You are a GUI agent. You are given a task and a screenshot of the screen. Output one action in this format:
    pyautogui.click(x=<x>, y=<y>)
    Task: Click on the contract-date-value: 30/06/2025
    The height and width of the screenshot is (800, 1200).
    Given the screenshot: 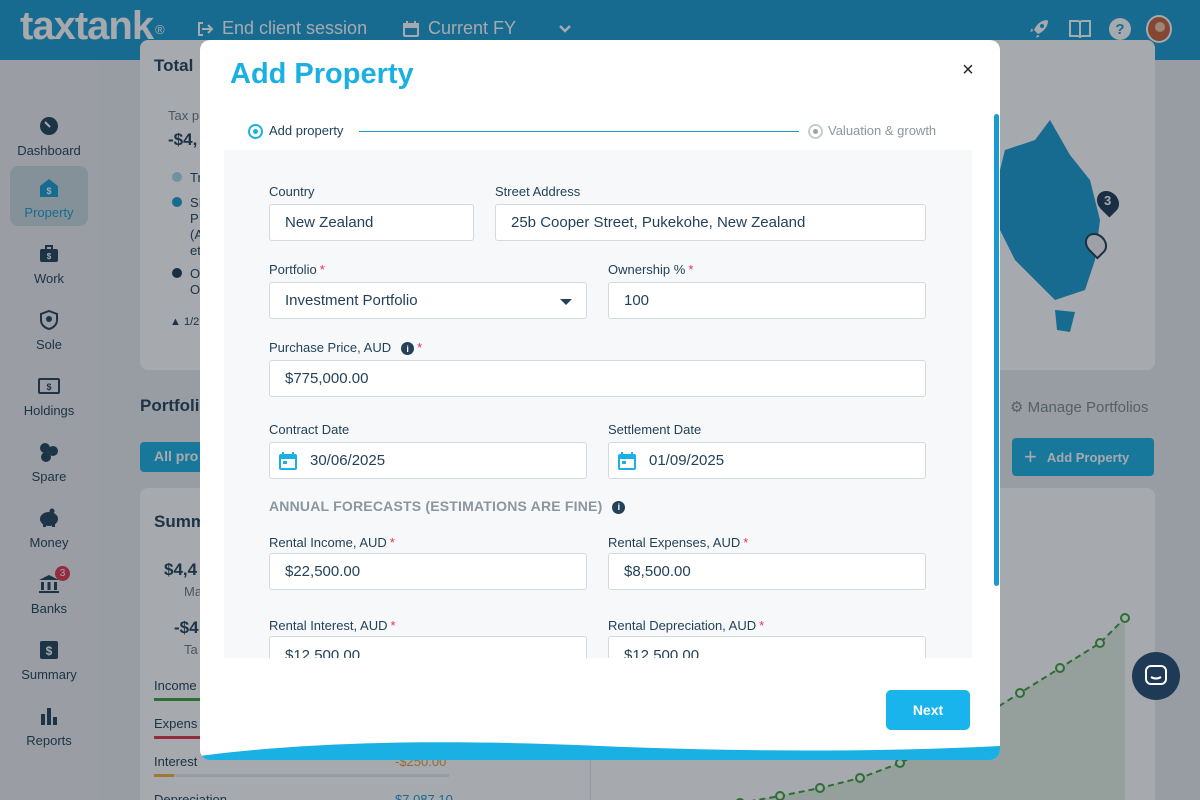 What is the action you would take?
    pyautogui.click(x=348, y=460)
    